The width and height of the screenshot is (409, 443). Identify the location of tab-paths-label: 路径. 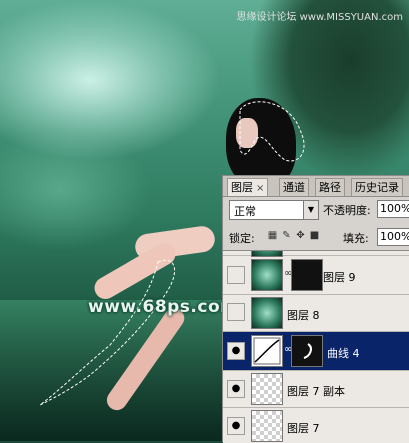
(330, 187).